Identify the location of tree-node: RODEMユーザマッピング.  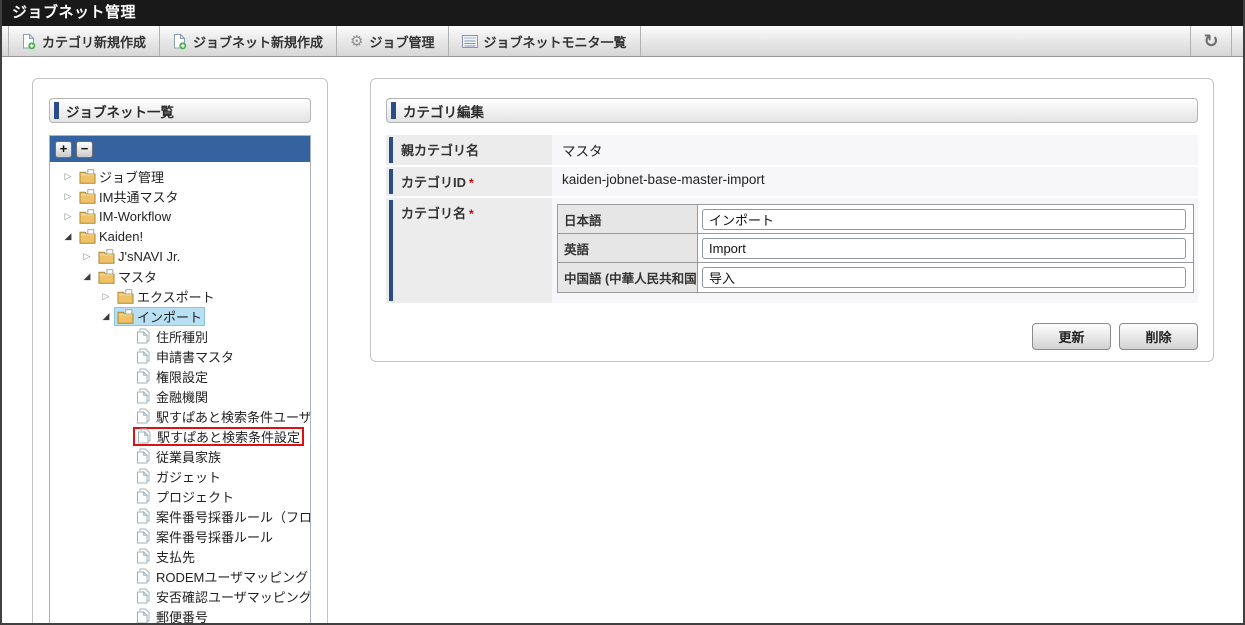
(221, 576).